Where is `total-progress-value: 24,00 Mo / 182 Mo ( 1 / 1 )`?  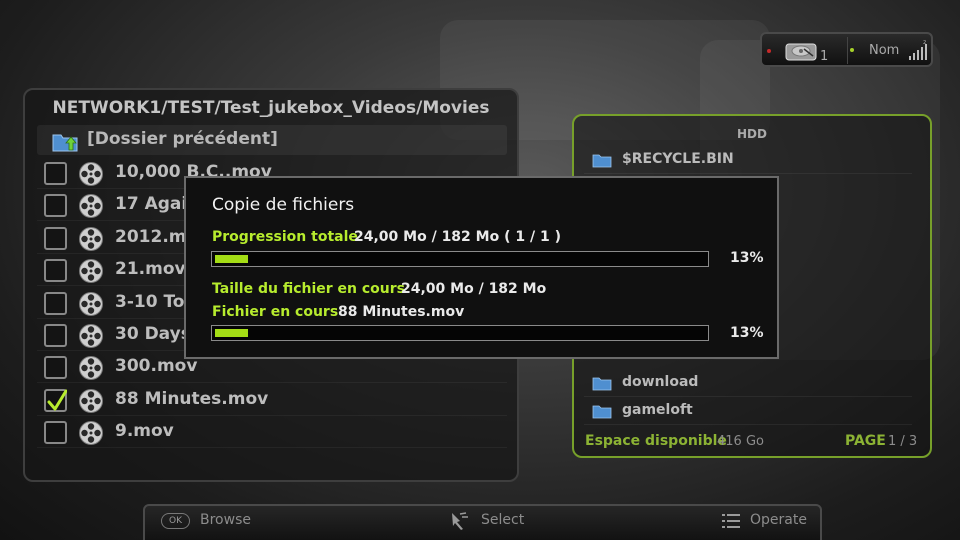 total-progress-value: 24,00 Mo / 182 Mo ( 1 / 1 ) is located at coordinates (457, 237).